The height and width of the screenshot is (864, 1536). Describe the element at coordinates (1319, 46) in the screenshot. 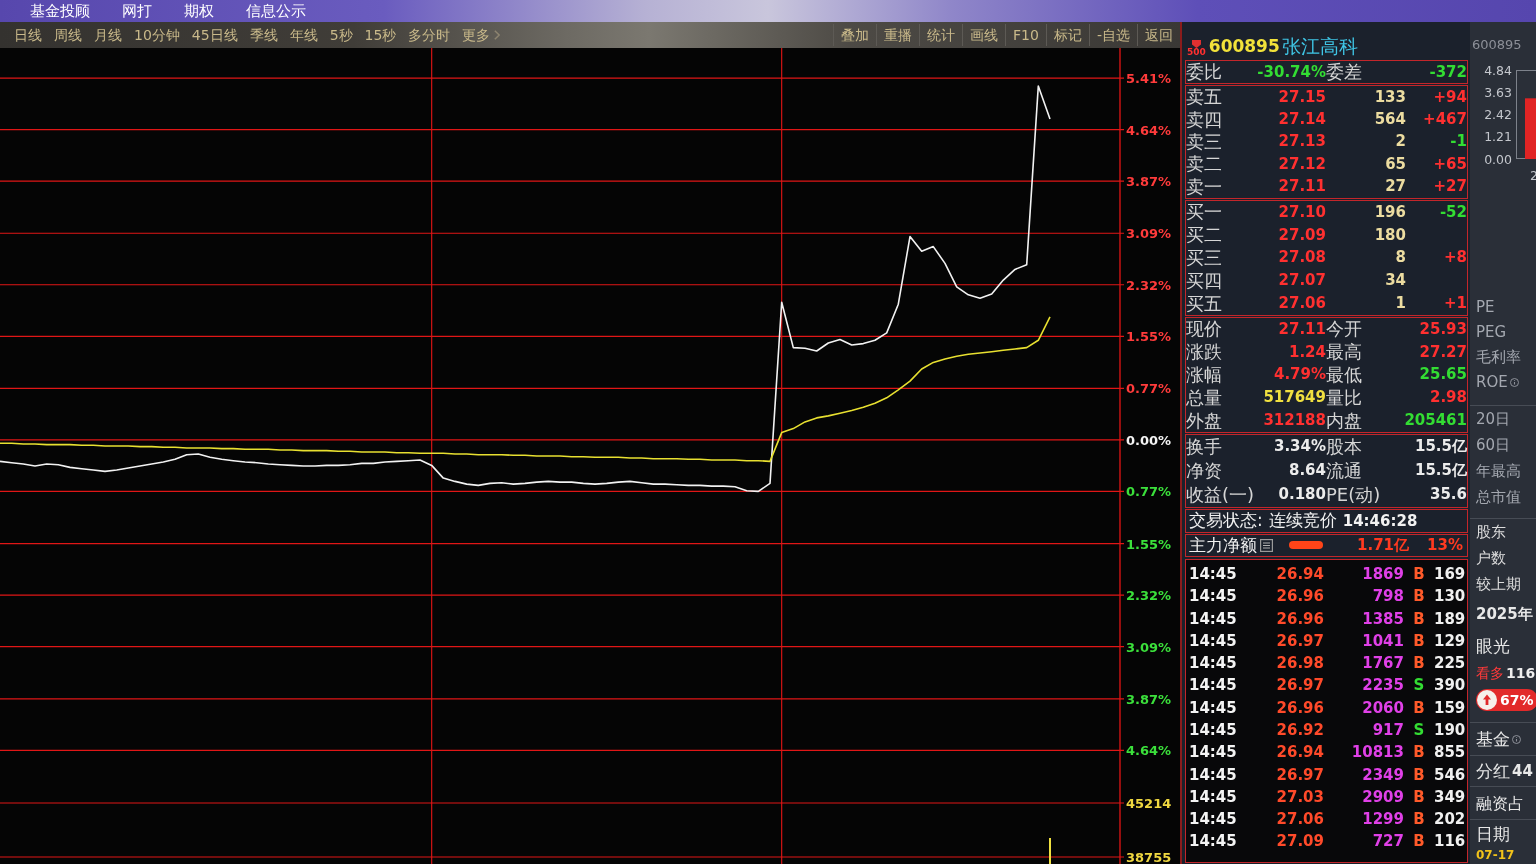

I see `stock-name: 张江高科` at that location.